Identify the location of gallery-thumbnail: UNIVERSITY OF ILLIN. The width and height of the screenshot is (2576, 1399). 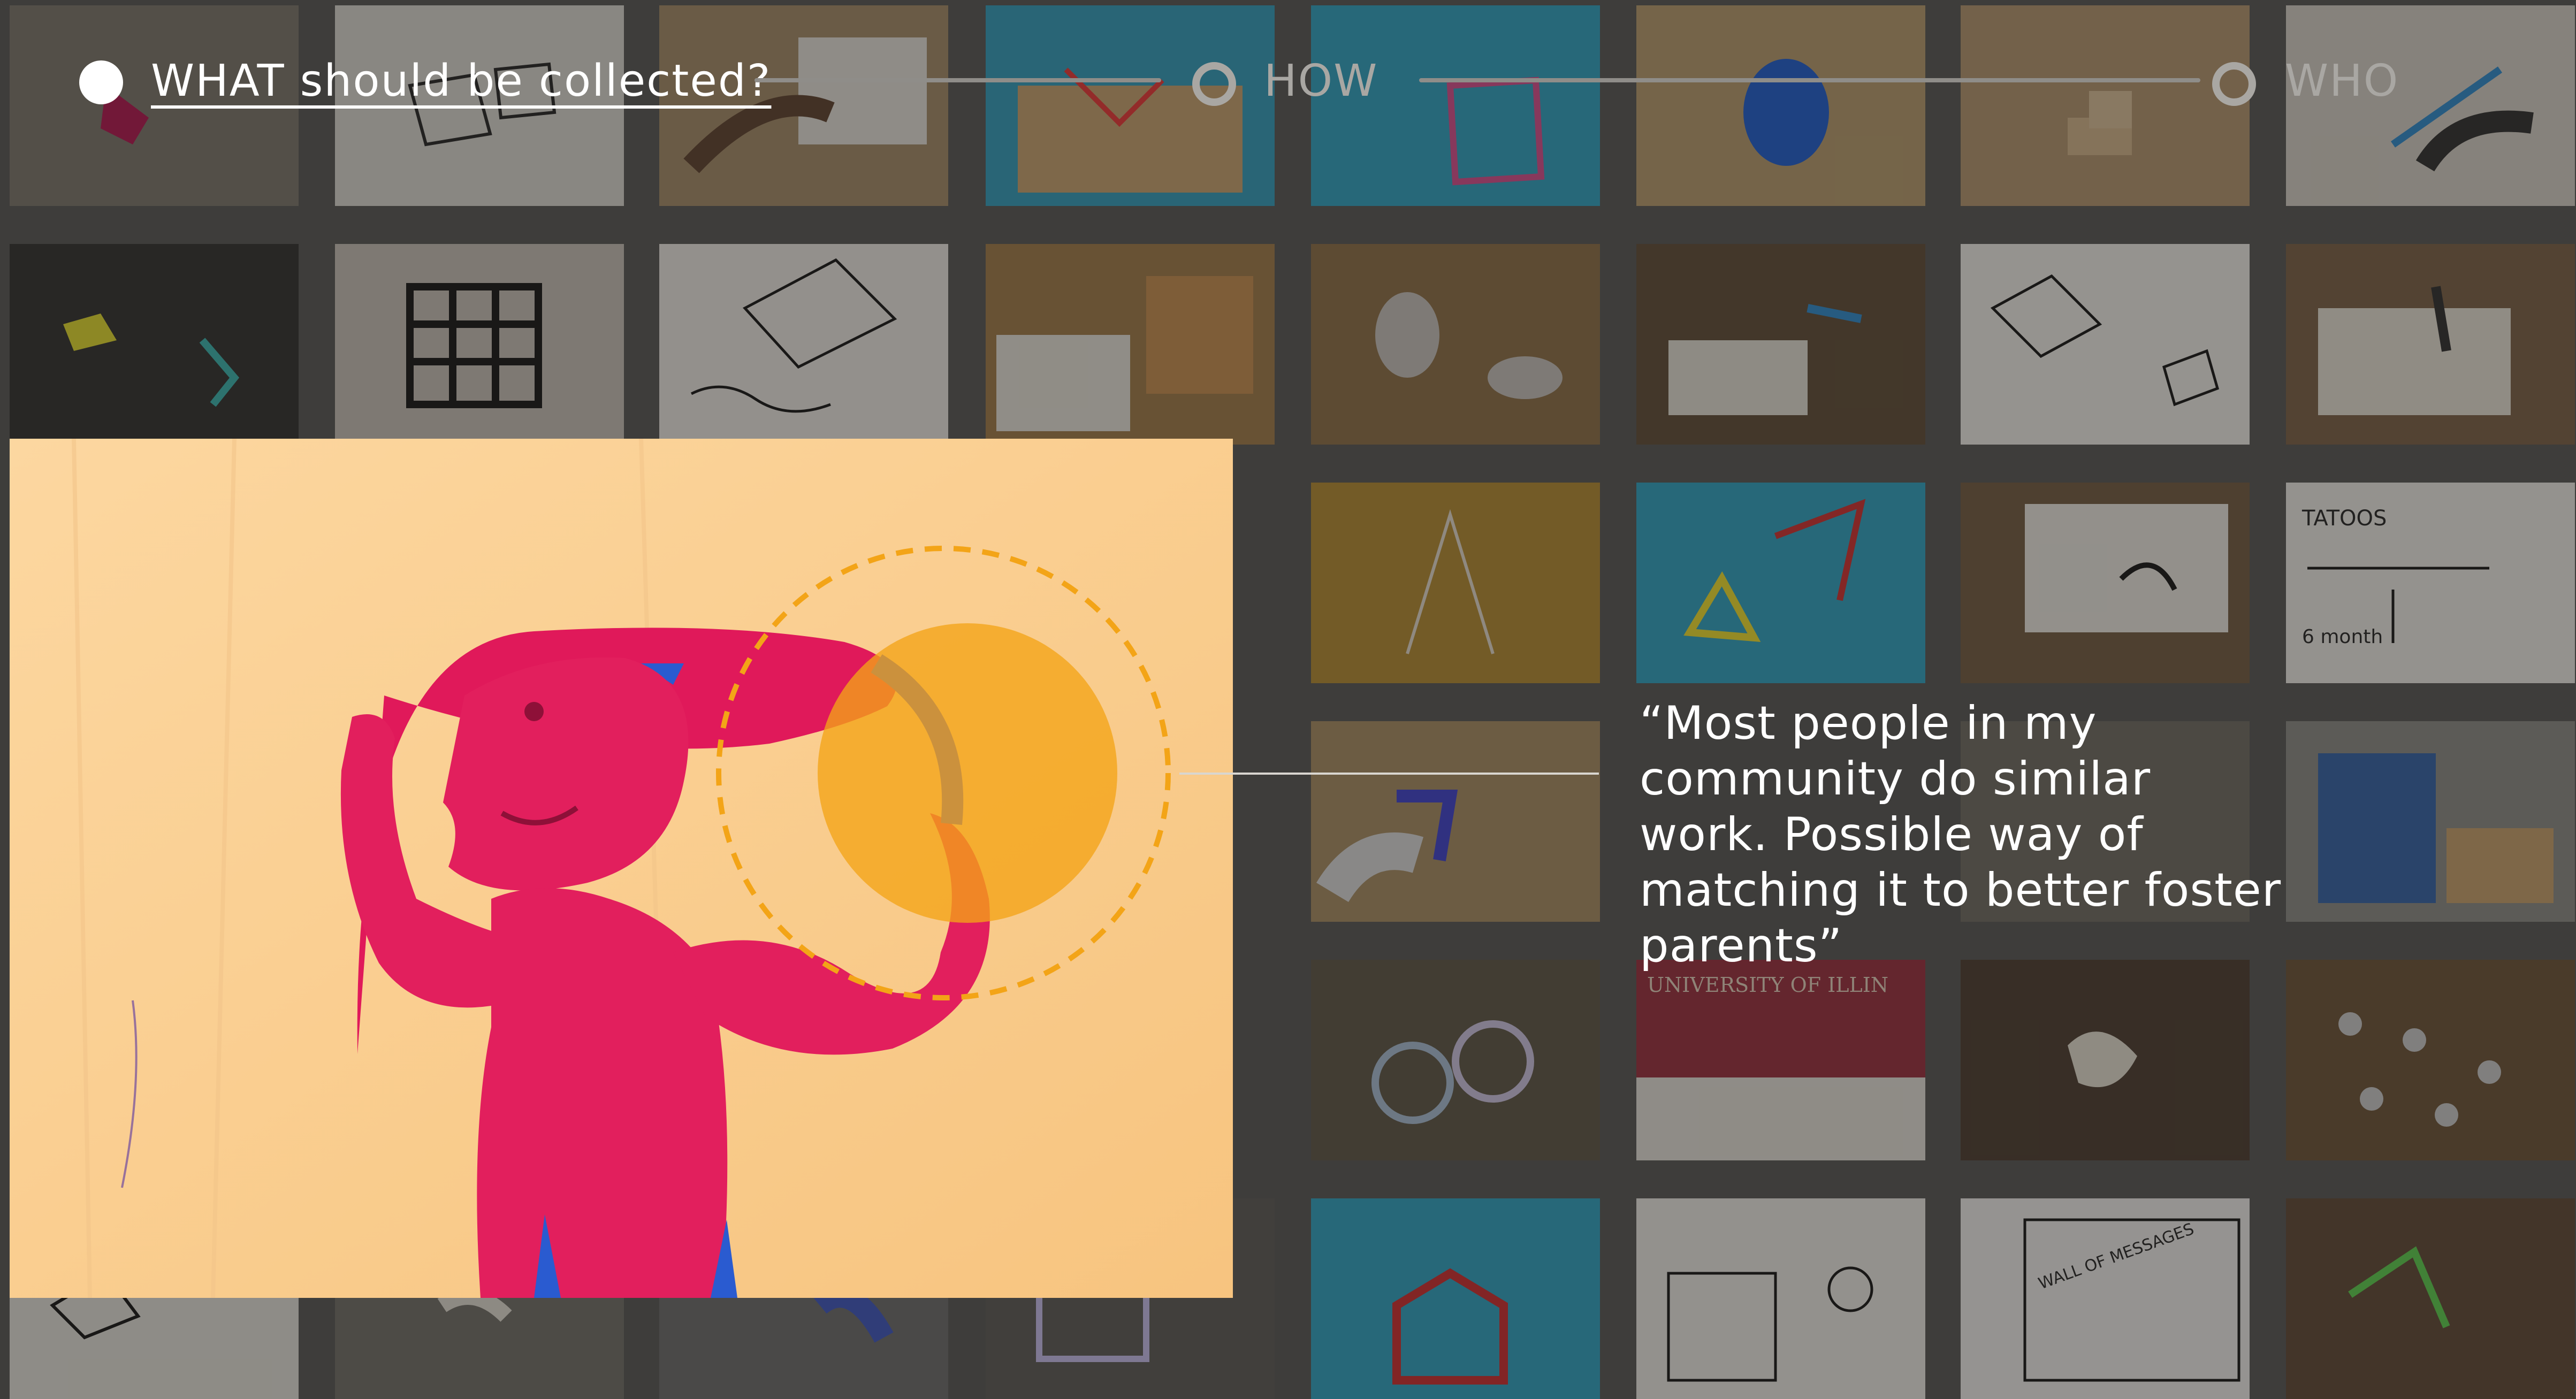
(1780, 1060).